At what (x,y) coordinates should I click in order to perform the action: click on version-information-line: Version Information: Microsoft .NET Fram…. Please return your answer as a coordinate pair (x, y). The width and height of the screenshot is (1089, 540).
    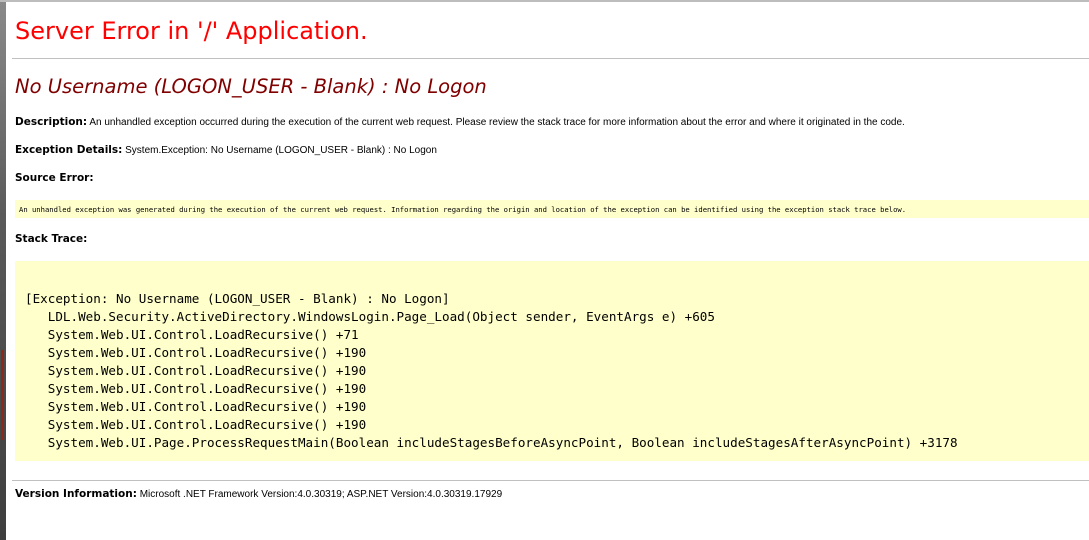
    Looking at the image, I should click on (258, 494).